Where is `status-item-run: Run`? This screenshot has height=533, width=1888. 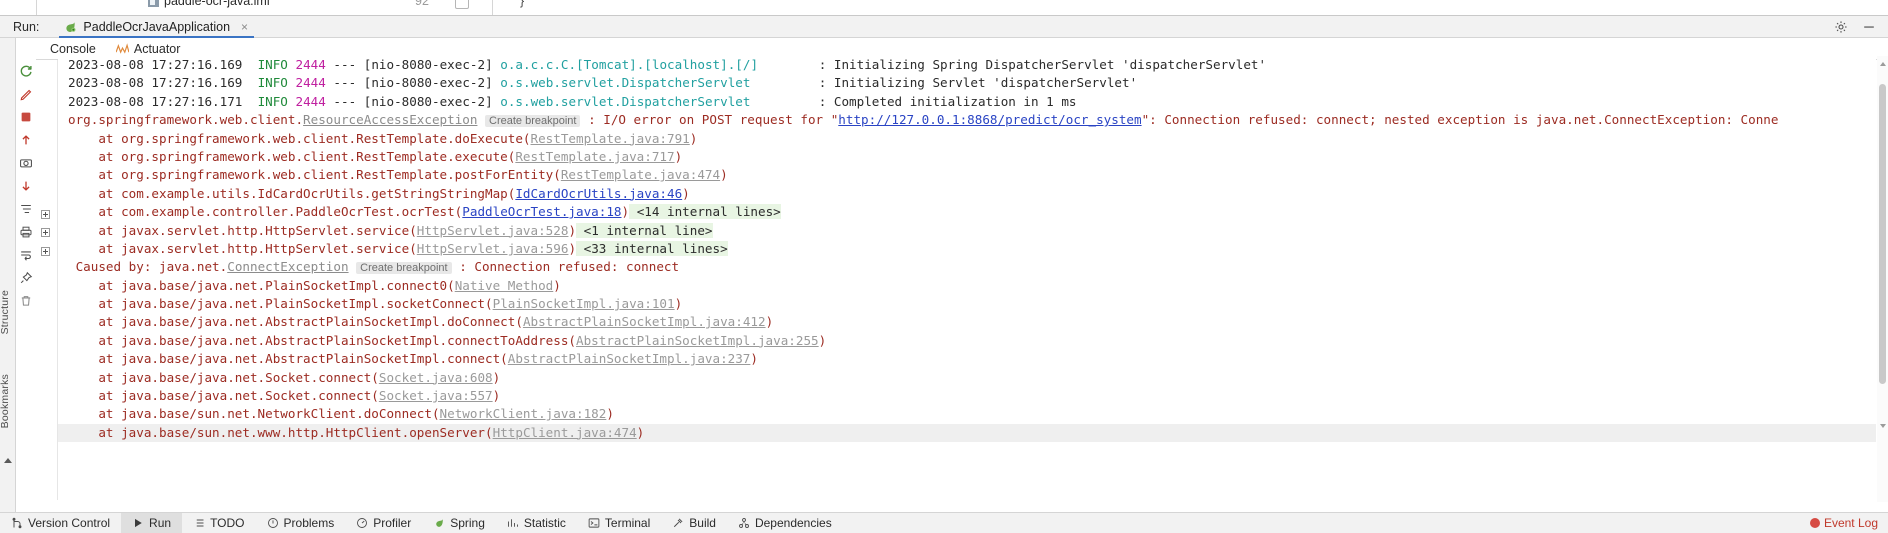 status-item-run: Run is located at coordinates (152, 522).